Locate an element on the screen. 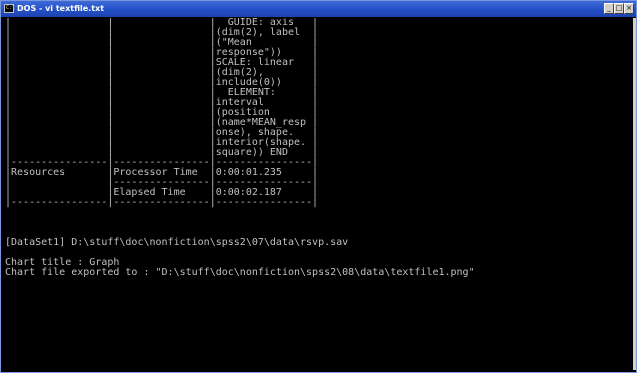 The height and width of the screenshot is (373, 637). console-app-icon: C:\ is located at coordinates (9, 8).